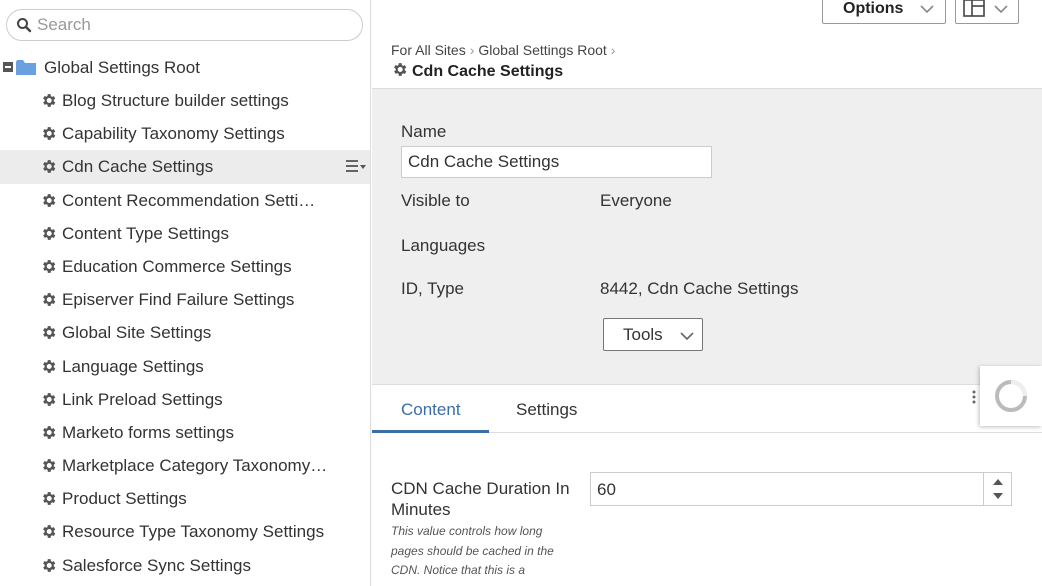  I want to click on context-menu-icon, so click(356, 166).